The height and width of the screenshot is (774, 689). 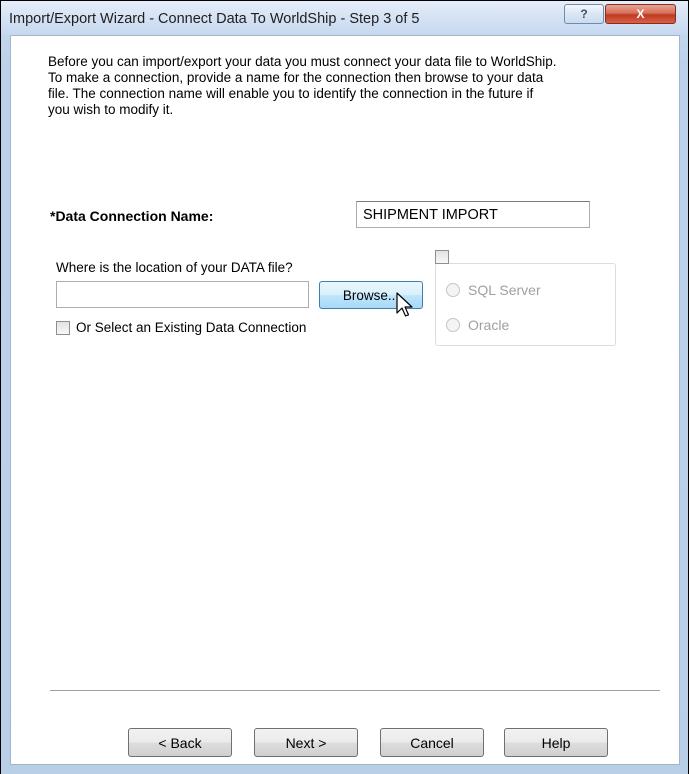 What do you see at coordinates (453, 325) in the screenshot?
I see `oracle-radio` at bounding box center [453, 325].